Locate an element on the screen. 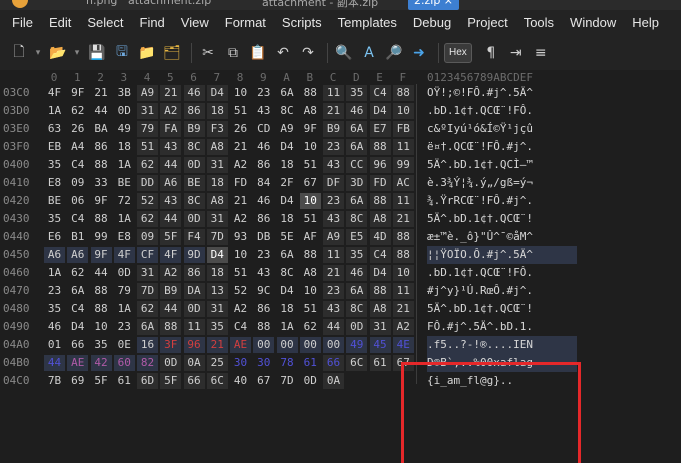 The width and height of the screenshot is (681, 463). hex-byte: BA is located at coordinates (101, 129).